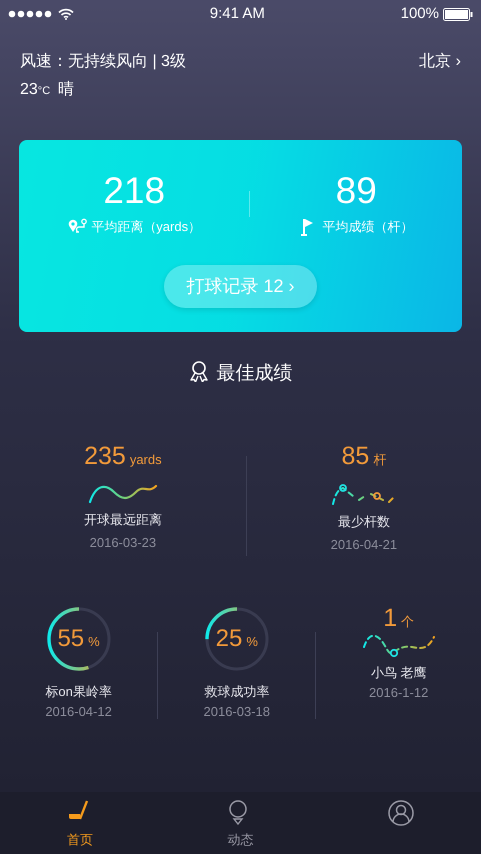  I want to click on best-value: 1, so click(390, 618).